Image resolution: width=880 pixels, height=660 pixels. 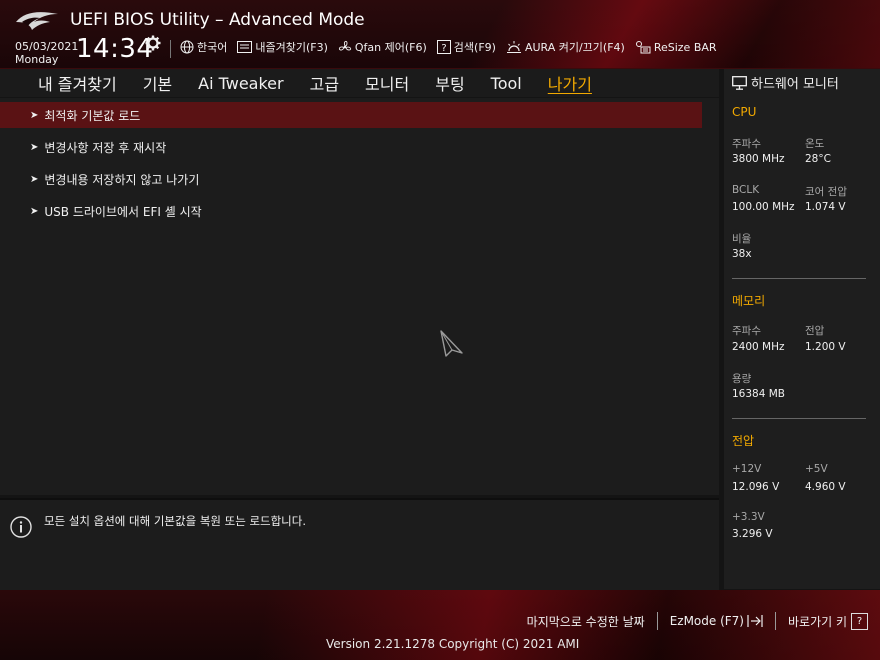 What do you see at coordinates (175, 521) in the screenshot?
I see `help-description: 모든 설치 옵션에 대해 기본값을 복원 또는 로드합니다.` at bounding box center [175, 521].